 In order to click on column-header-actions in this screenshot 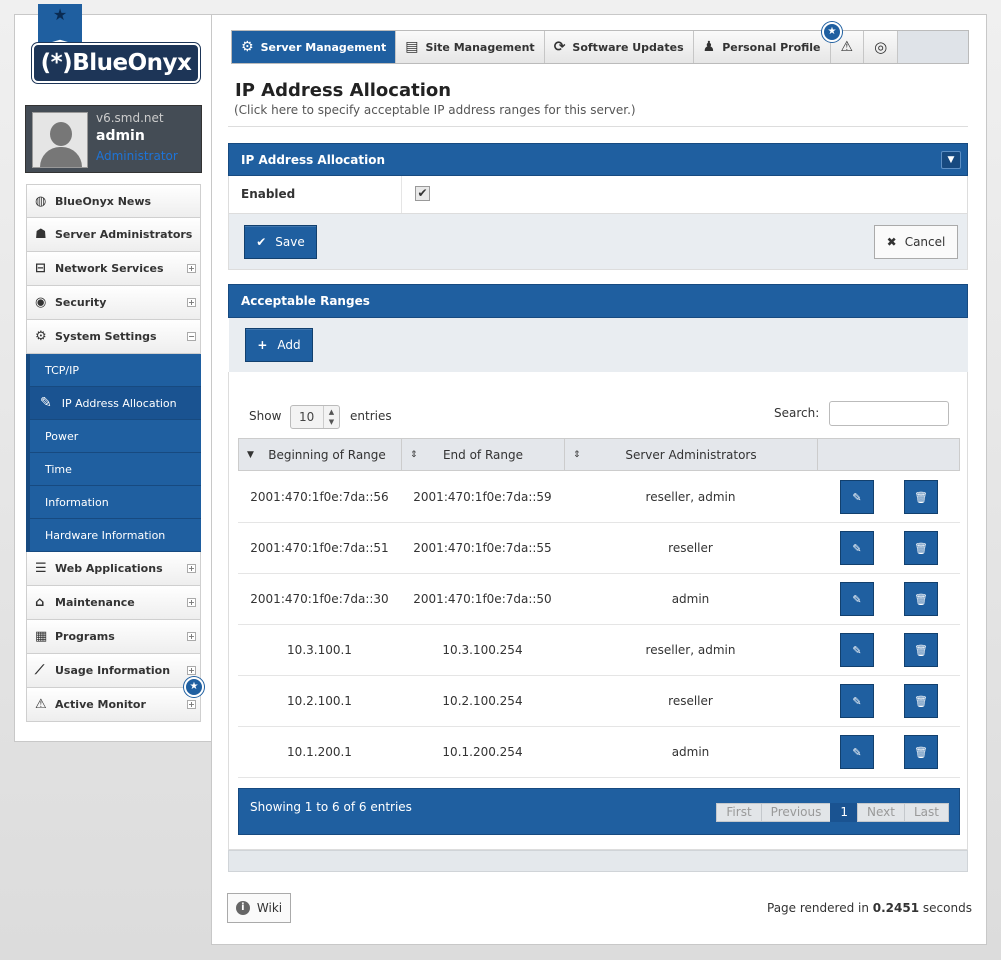, I will do `click(888, 454)`.